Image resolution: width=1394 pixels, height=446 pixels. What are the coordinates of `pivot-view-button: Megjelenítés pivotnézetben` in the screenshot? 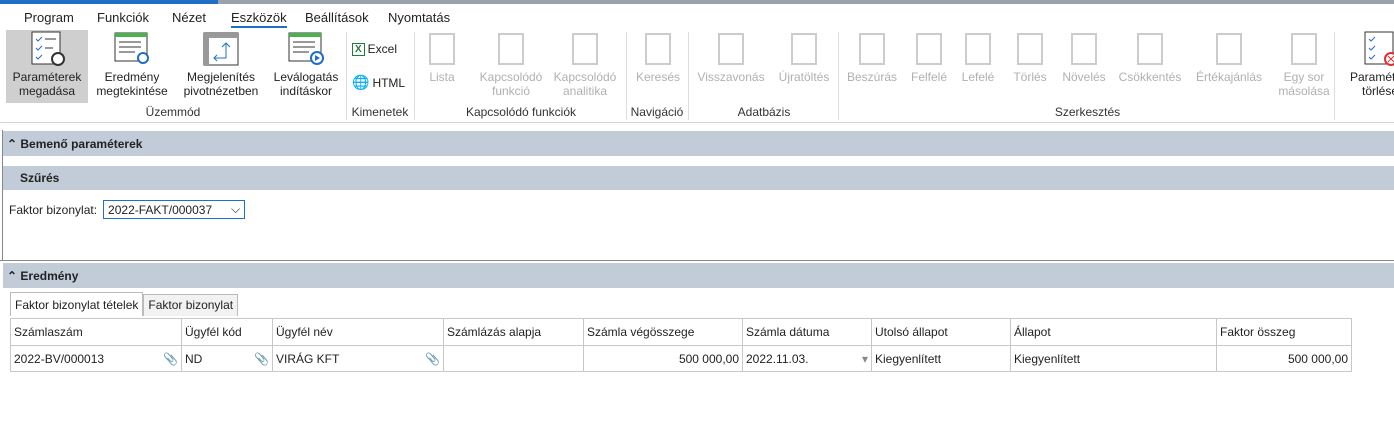 It's located at (221, 64).